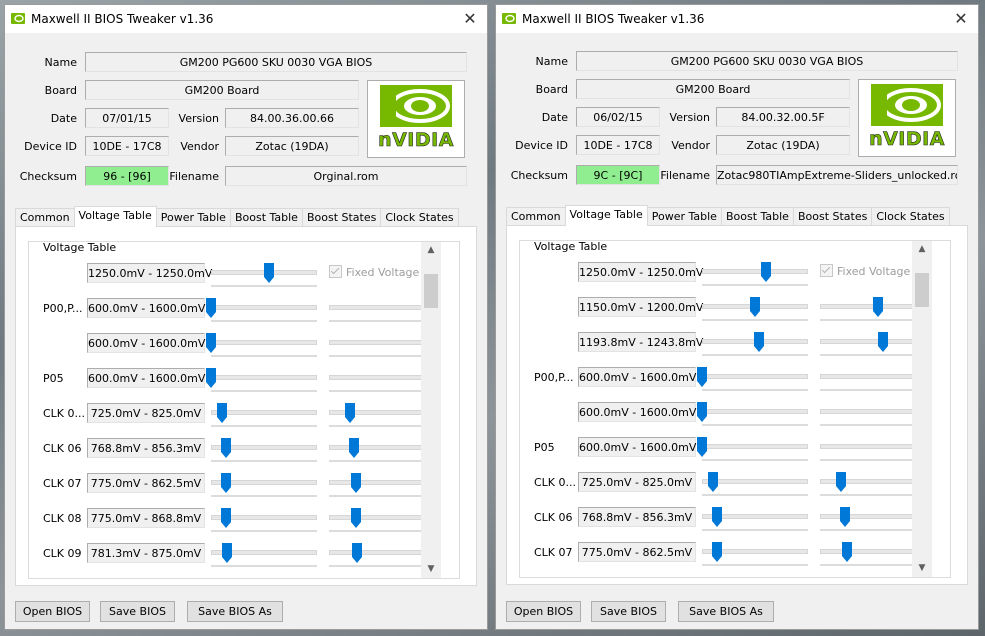 The image size is (985, 636). What do you see at coordinates (146, 518) in the screenshot?
I see `voltage-range-field: 775.0mV - 868.8mV` at bounding box center [146, 518].